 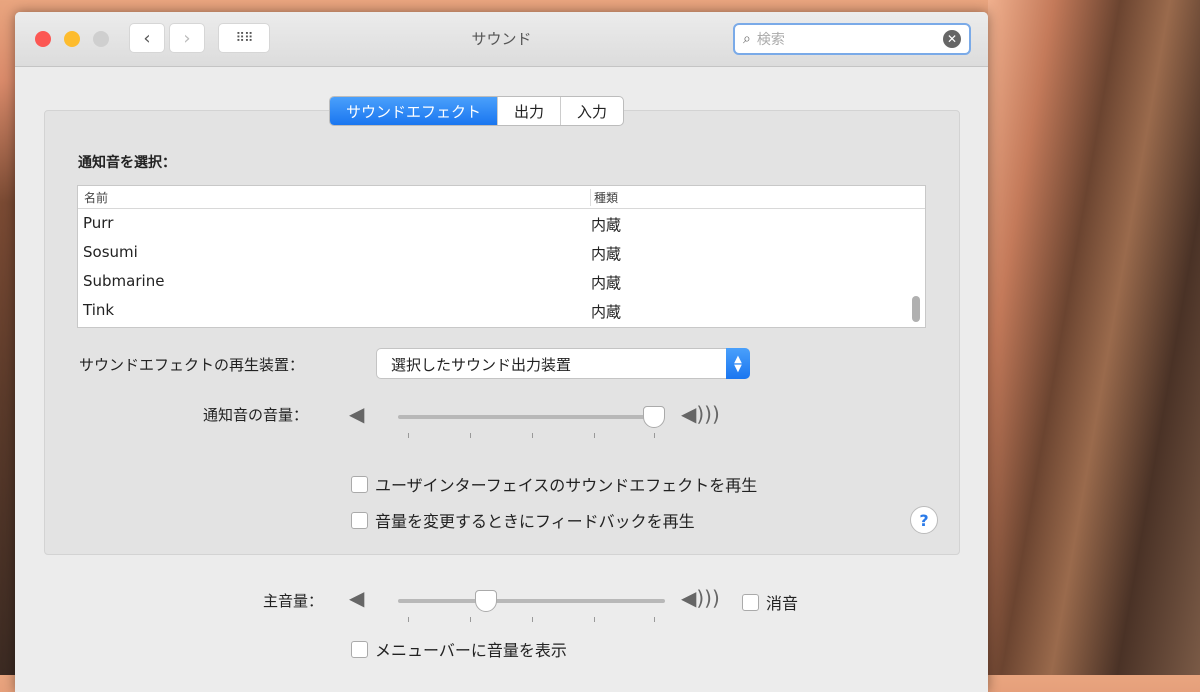 I want to click on clear-search-icon: ✕, so click(x=952, y=39).